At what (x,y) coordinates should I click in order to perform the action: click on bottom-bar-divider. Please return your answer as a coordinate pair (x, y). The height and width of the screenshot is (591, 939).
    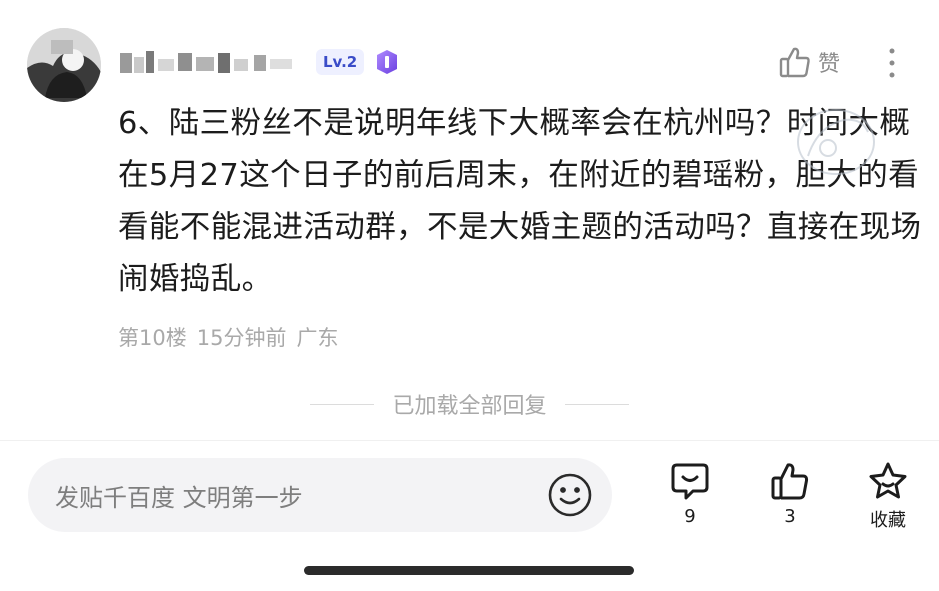
    Looking at the image, I should click on (469, 440).